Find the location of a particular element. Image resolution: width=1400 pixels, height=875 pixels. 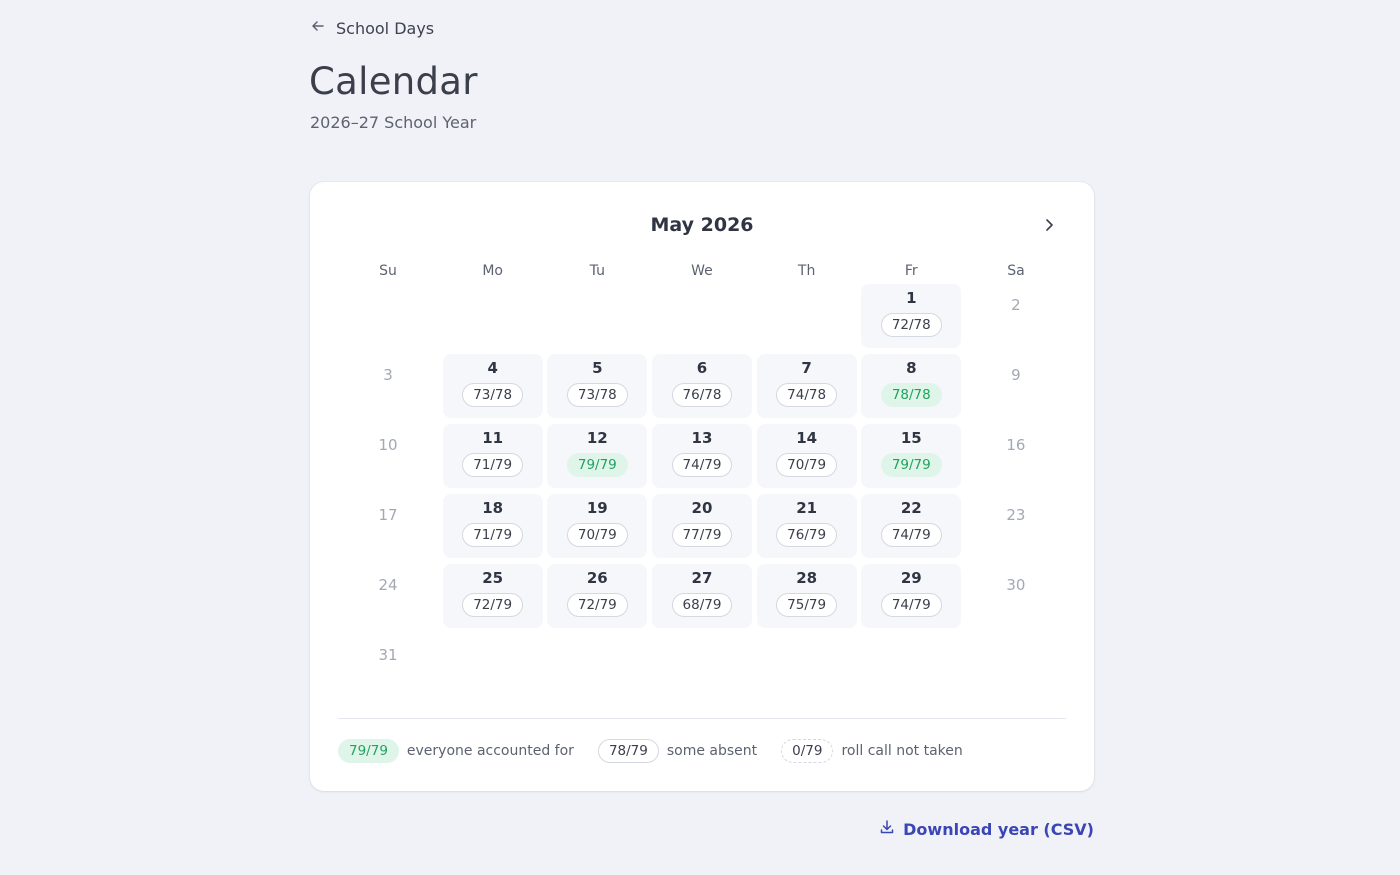

back-link-label: School Days is located at coordinates (385, 28).